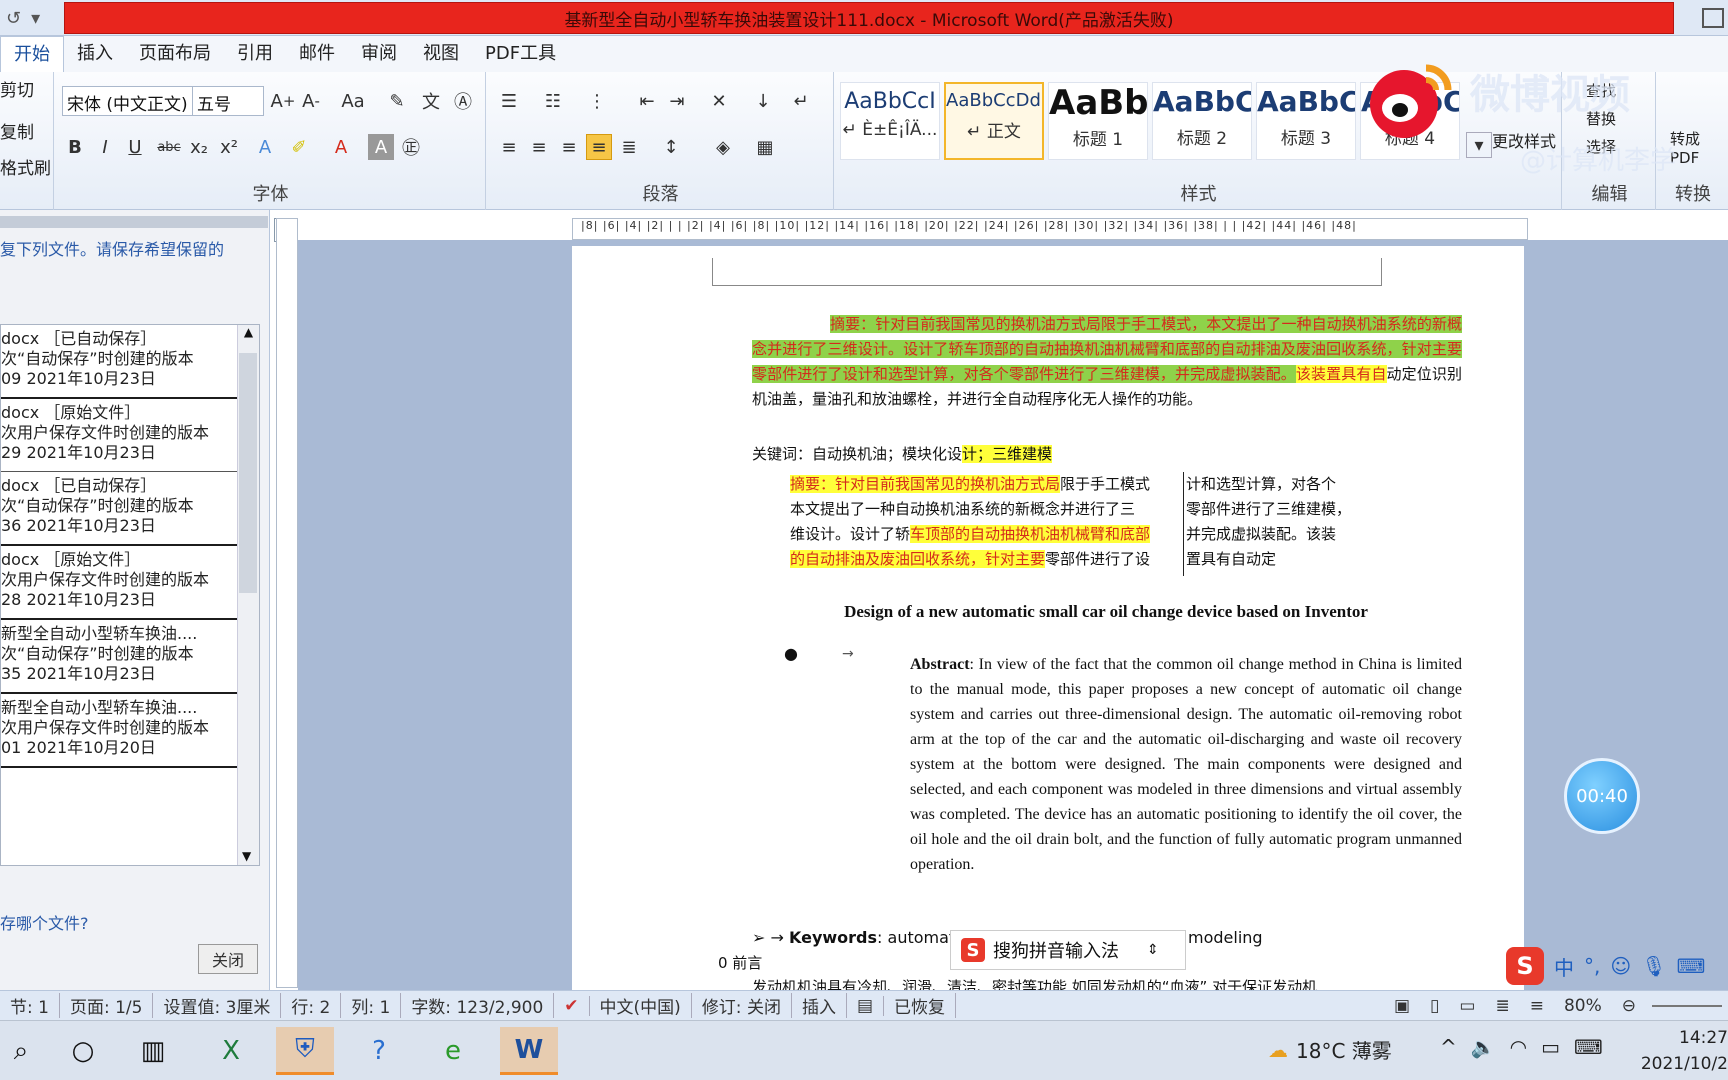  I want to click on highlight-color-icon: ✐, so click(299, 147).